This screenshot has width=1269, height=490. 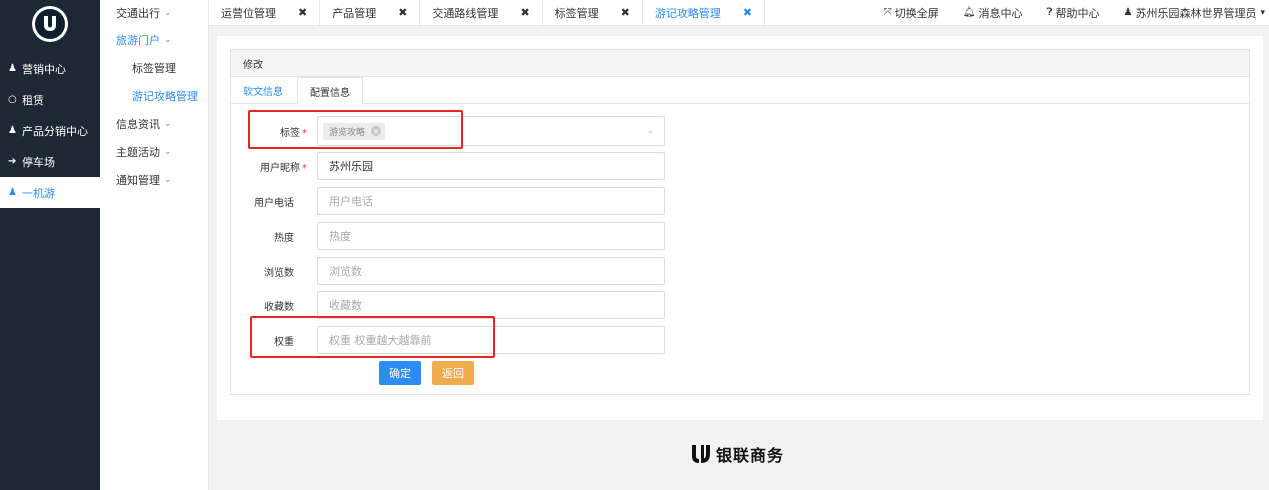 What do you see at coordinates (750, 455) in the screenshot?
I see `brand-name: 银联商务` at bounding box center [750, 455].